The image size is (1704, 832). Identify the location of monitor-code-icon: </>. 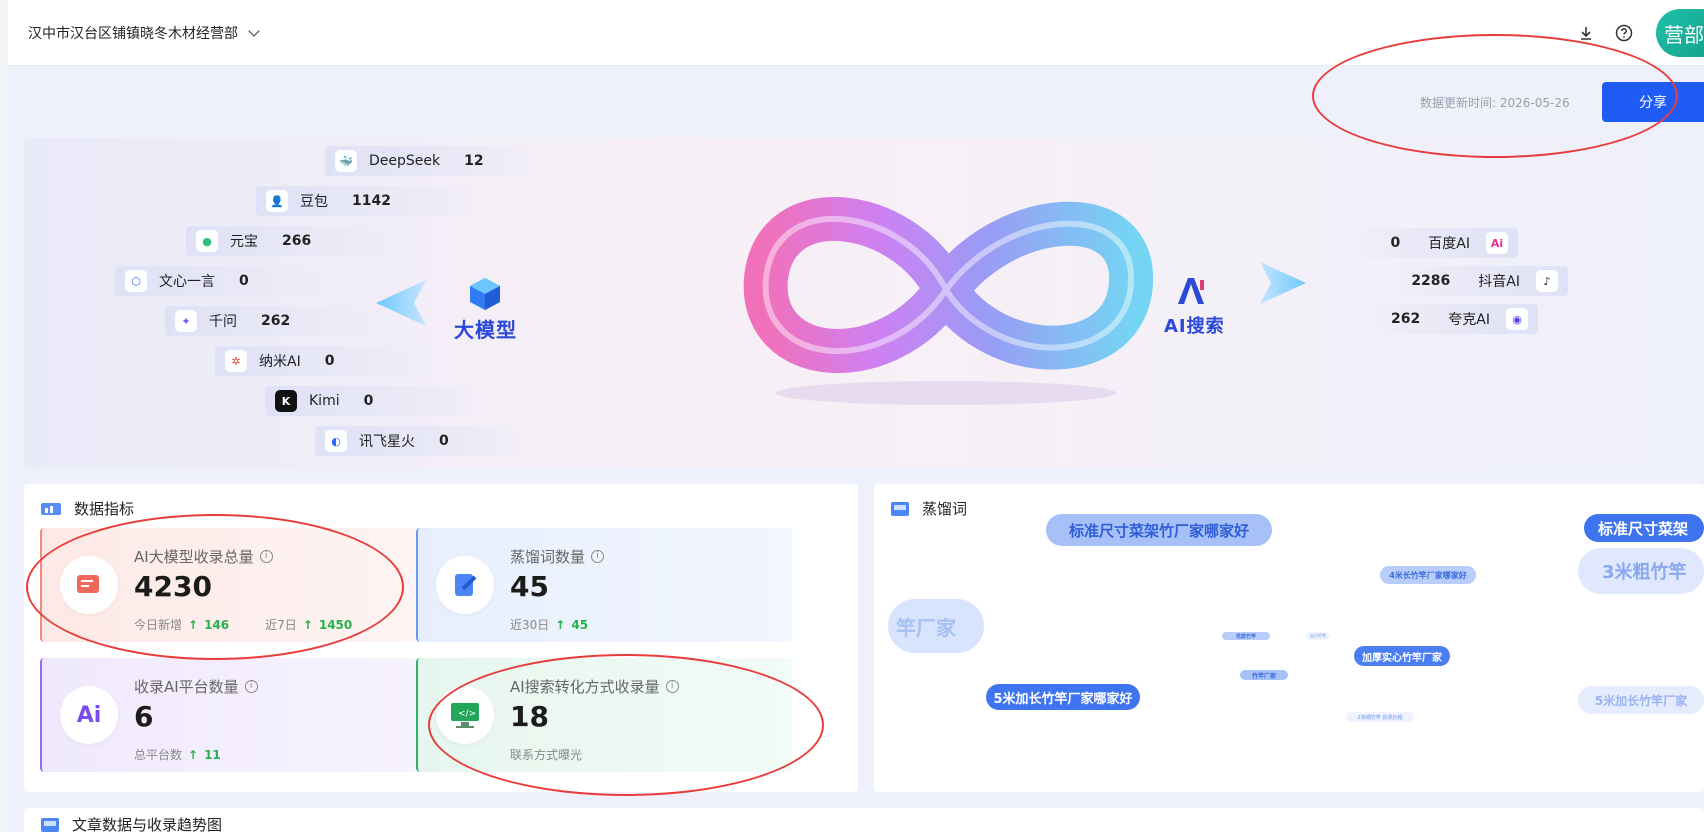
(465, 715).